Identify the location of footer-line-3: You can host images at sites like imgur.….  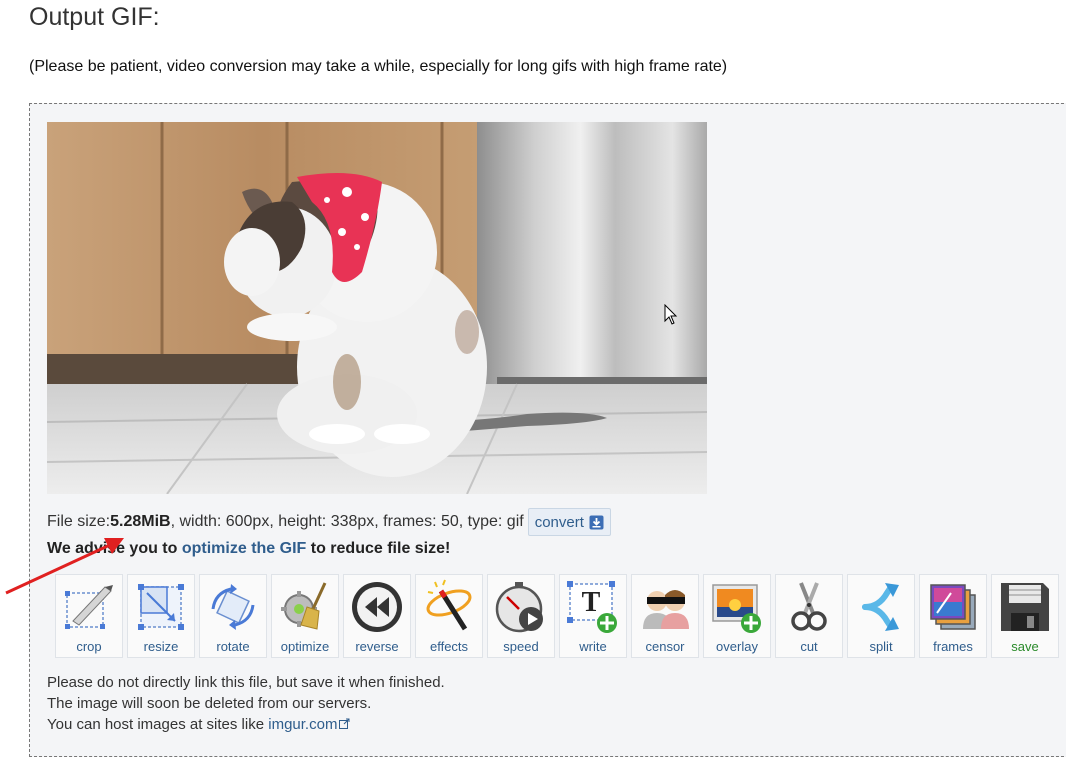
(246, 724).